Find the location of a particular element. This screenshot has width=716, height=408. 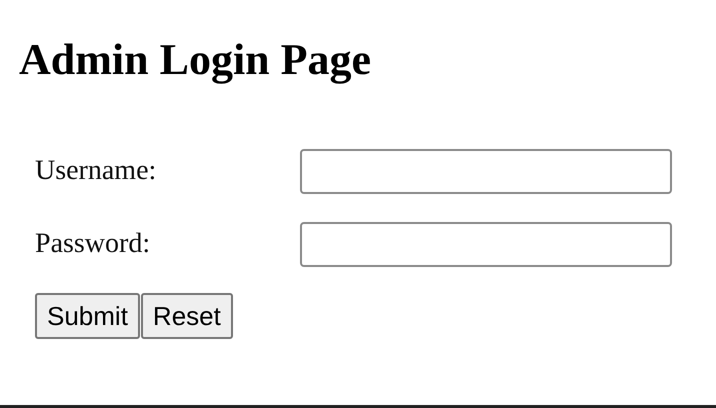

field-label: Username: is located at coordinates (96, 171).